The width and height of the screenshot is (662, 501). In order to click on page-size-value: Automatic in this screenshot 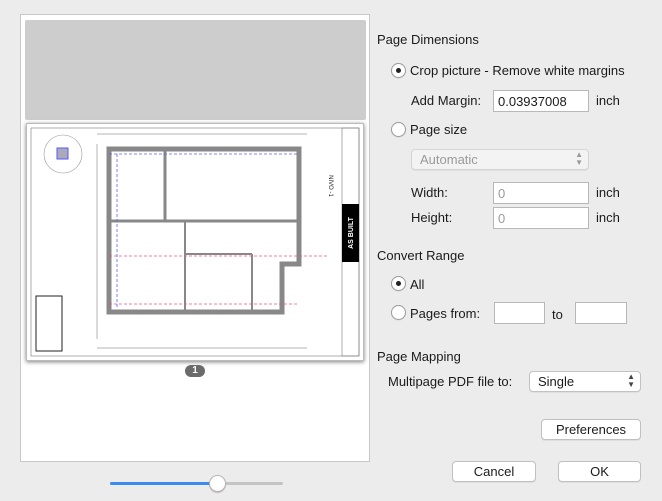, I will do `click(449, 159)`.